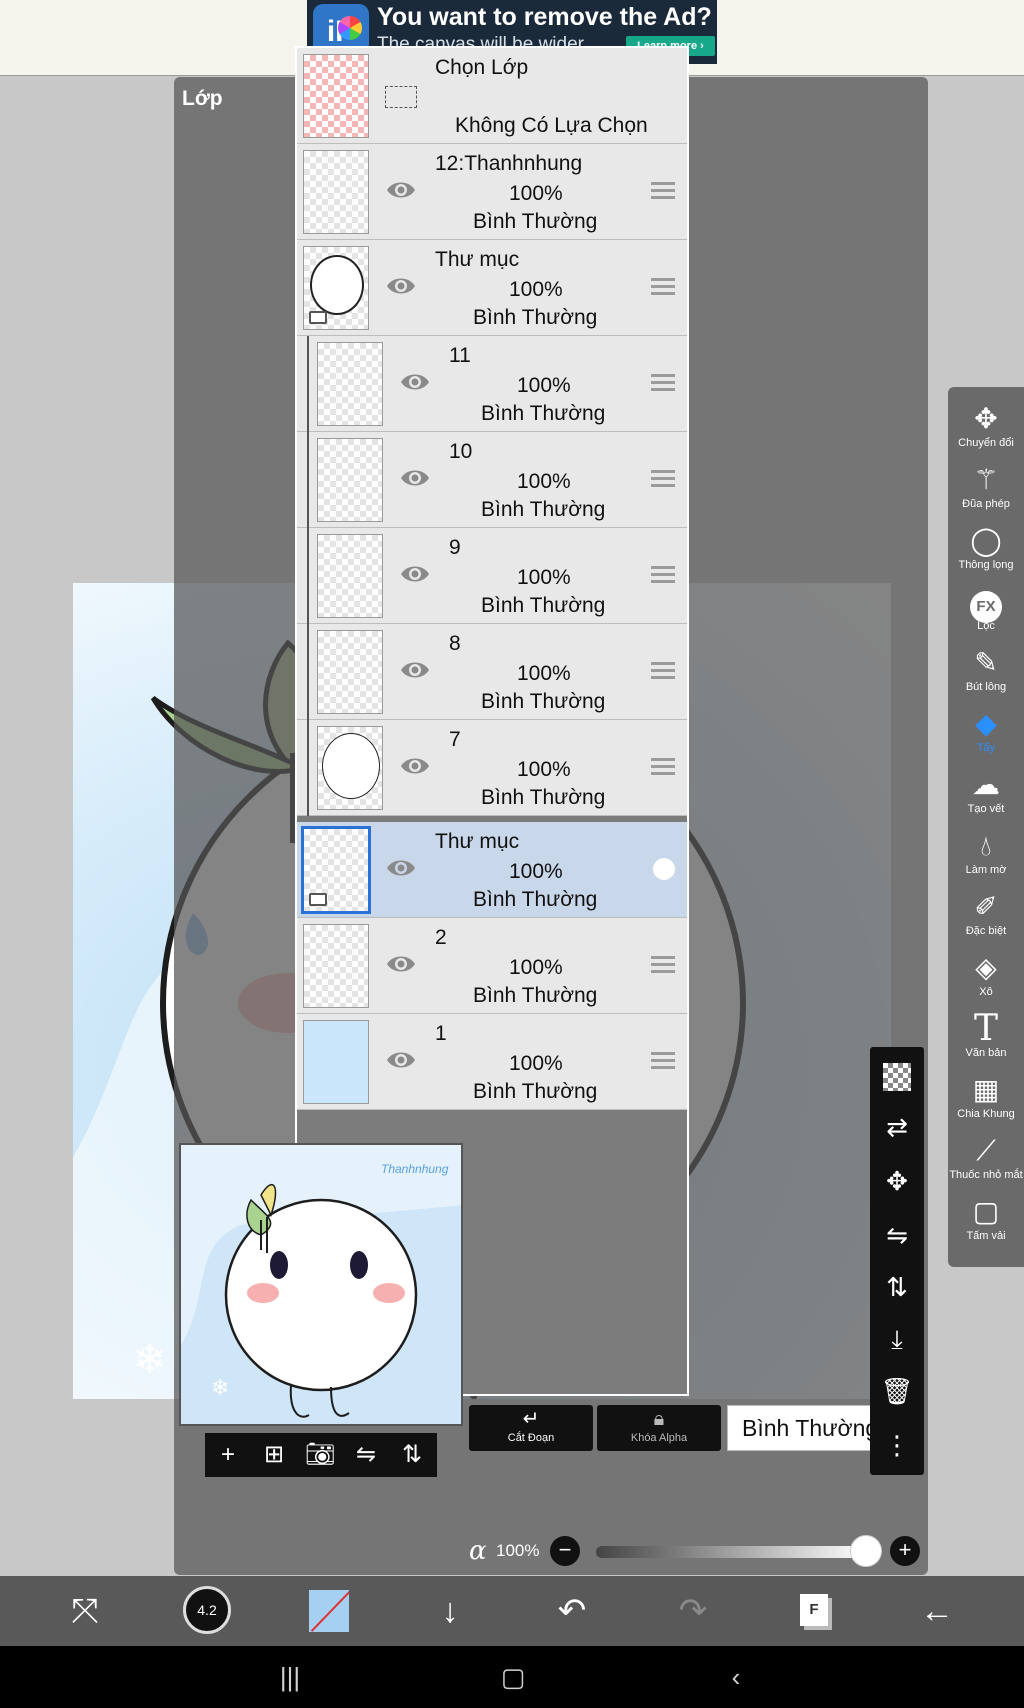  What do you see at coordinates (509, 163) in the screenshot?
I see `layer-name: 12:Thanhnhung` at bounding box center [509, 163].